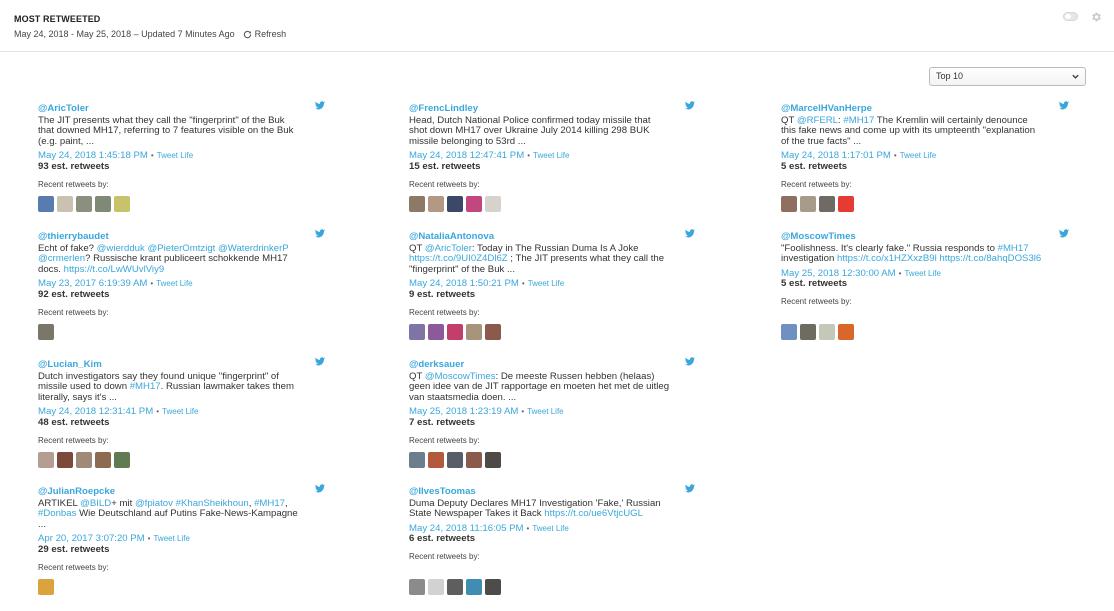 This screenshot has width=1114, height=611. I want to click on tweet-link: @wierdduk, so click(121, 248).